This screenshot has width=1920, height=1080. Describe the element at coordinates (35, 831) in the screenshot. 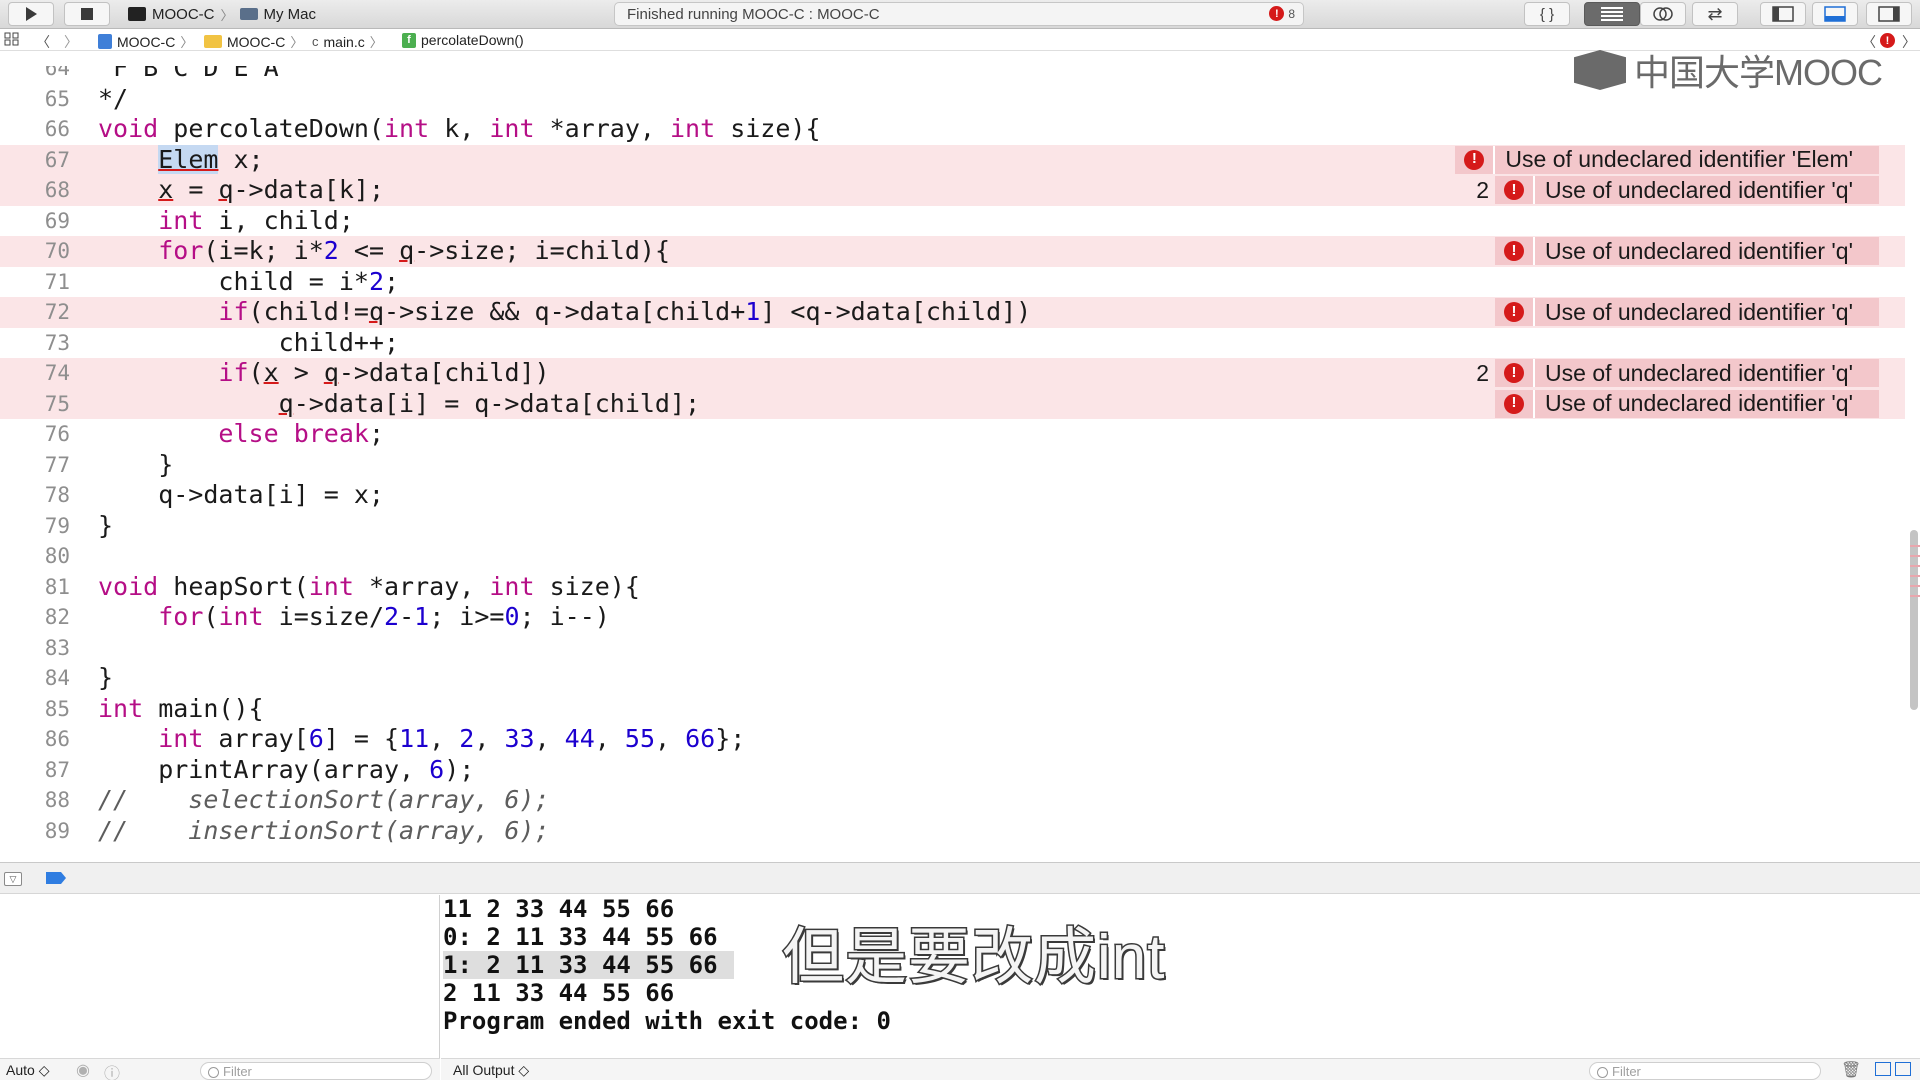

I see `line-number: 89` at that location.